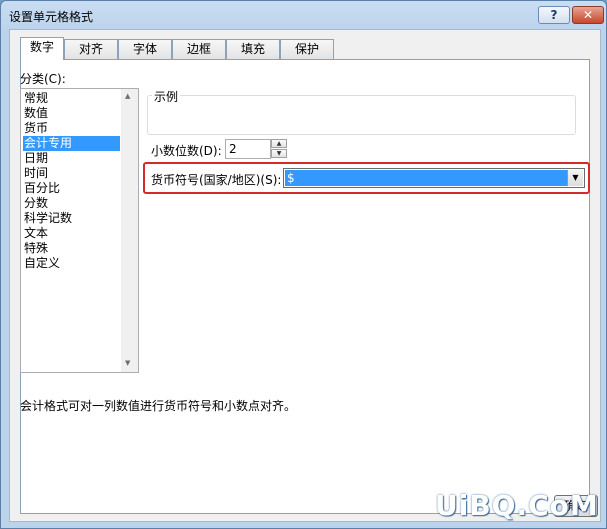  I want to click on tab-protection: 保护, so click(307, 49).